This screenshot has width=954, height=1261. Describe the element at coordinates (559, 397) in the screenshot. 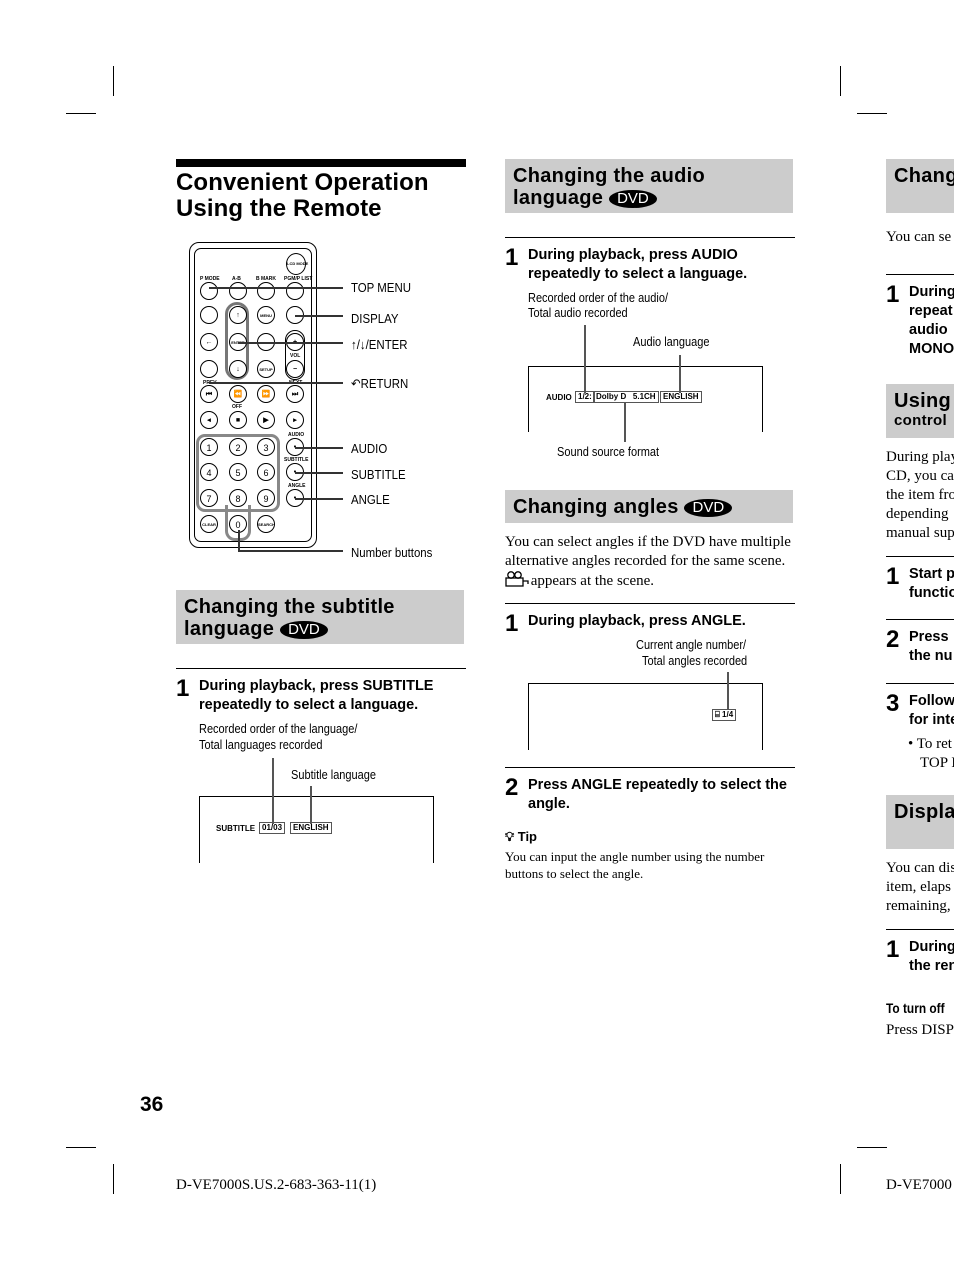

I see `osd-audio-label: AUDIO` at that location.